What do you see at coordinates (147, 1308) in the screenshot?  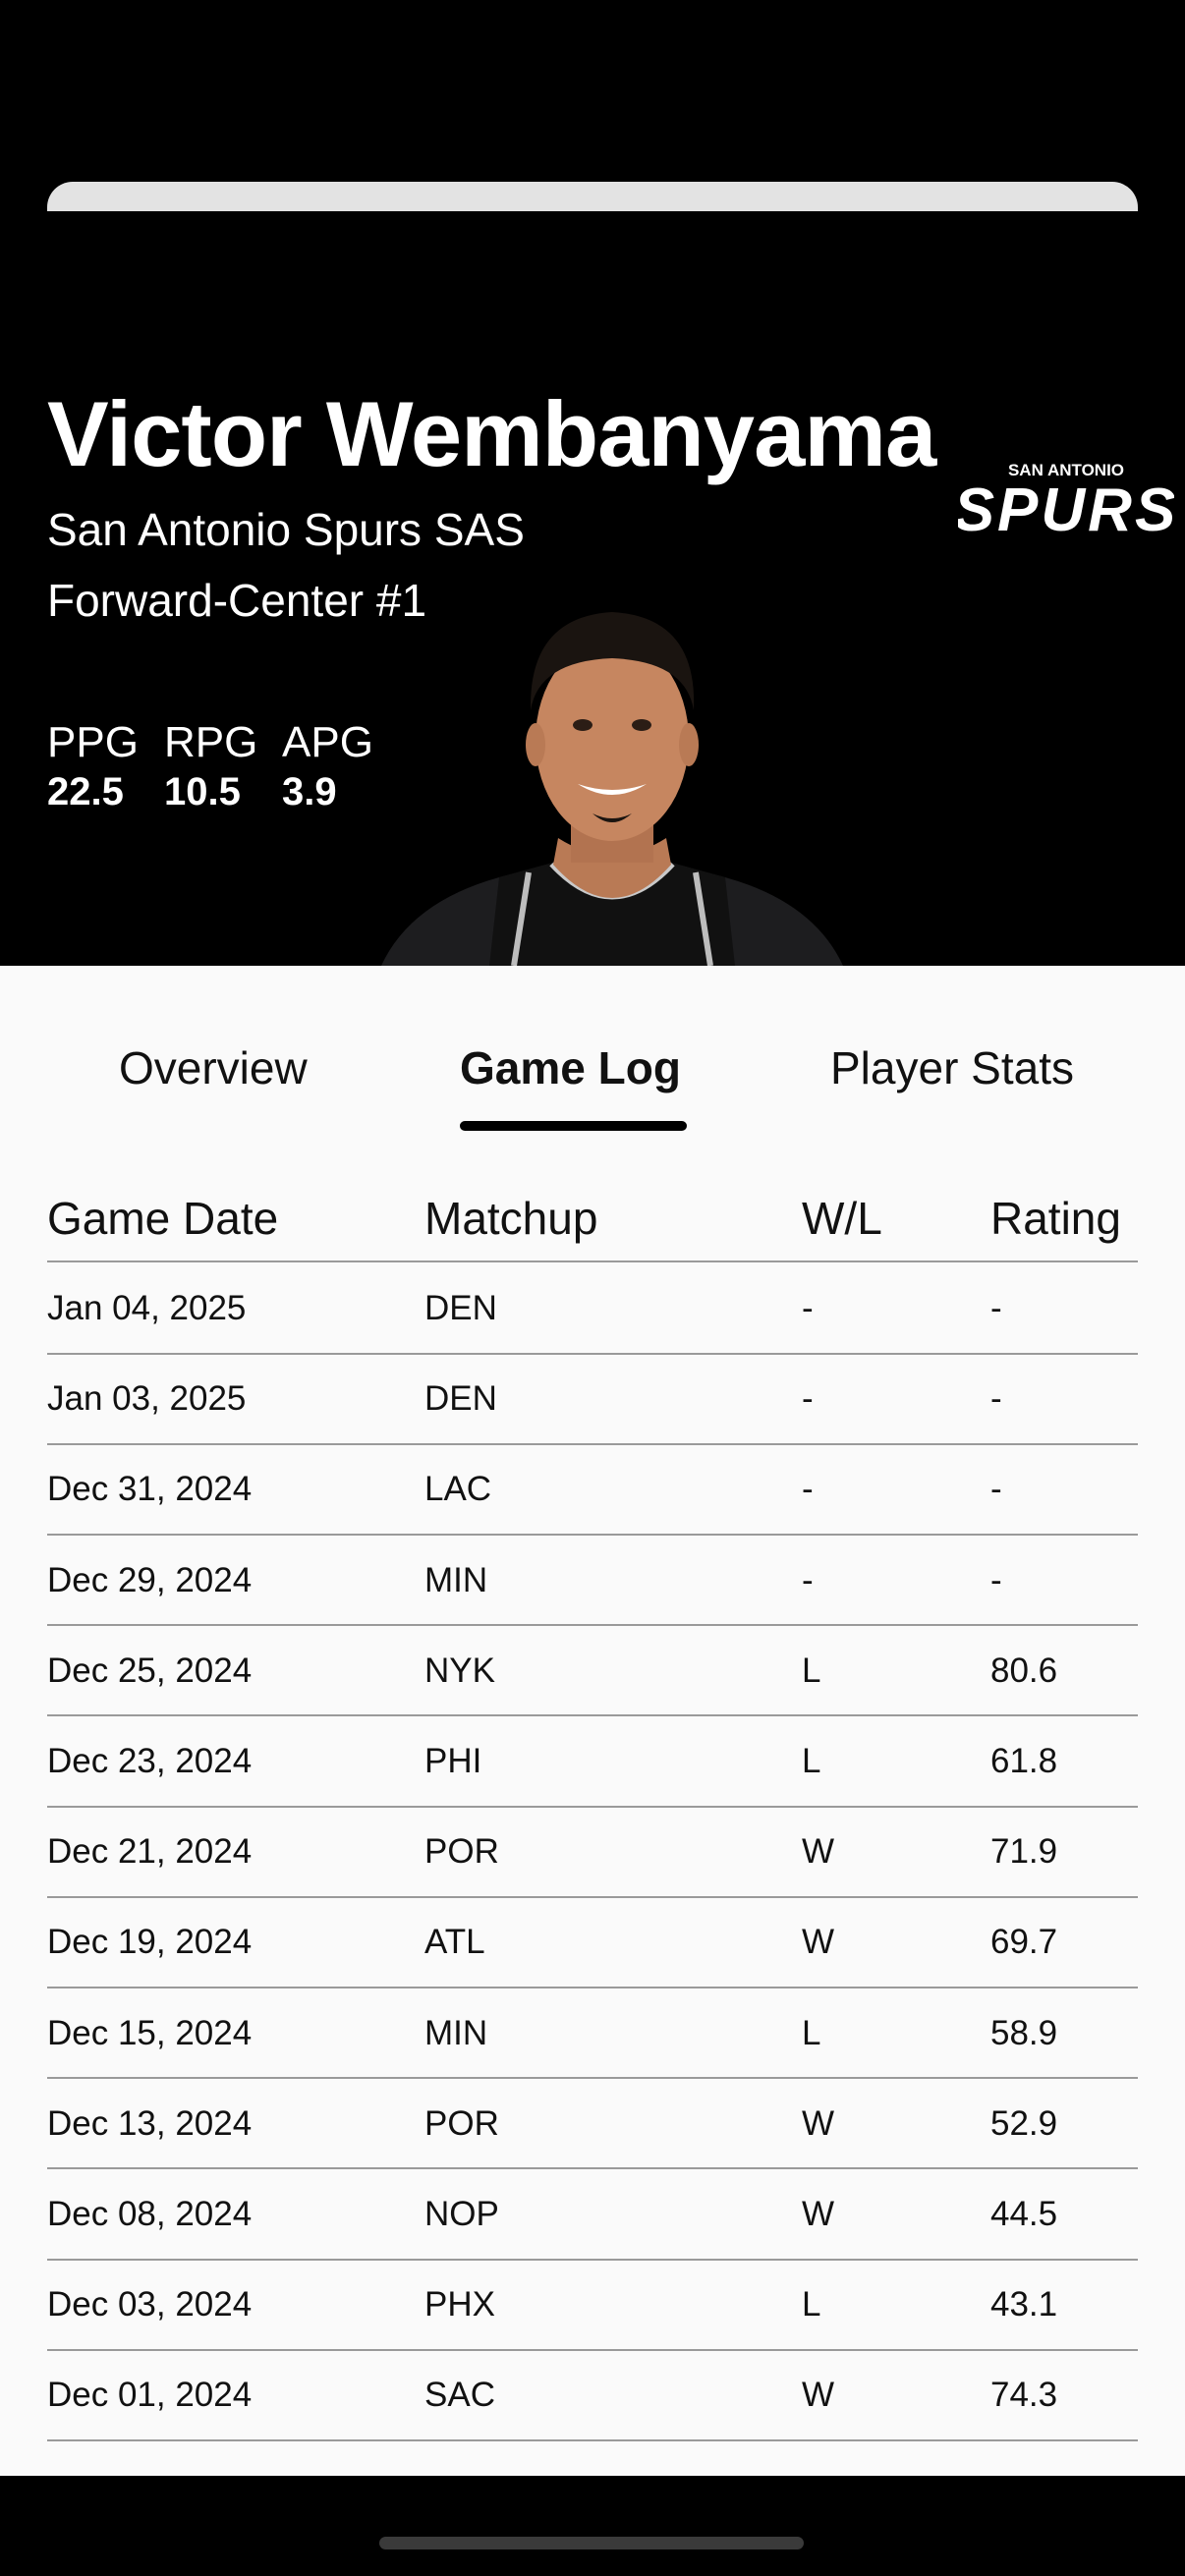 I see `cell-game-date: Jan 04, 2025` at bounding box center [147, 1308].